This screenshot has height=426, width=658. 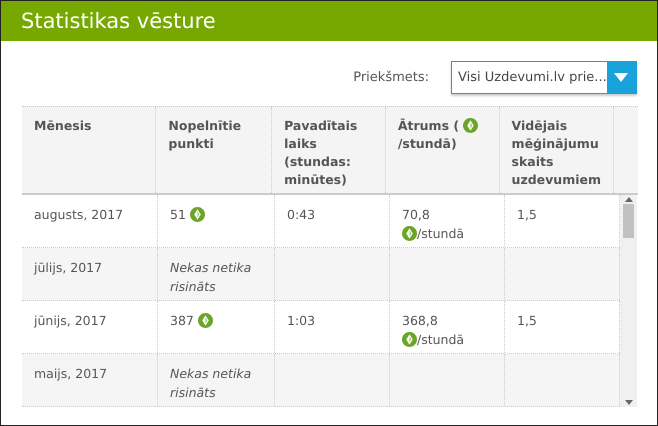 I want to click on column-header: Pavadītais laiks (stundas: minūtes), so click(x=321, y=152).